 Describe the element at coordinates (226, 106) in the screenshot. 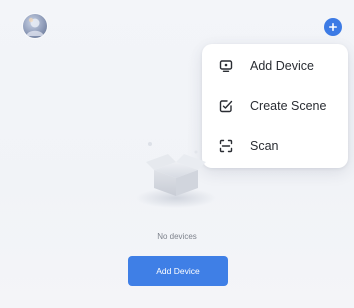

I see `edit-checkbox-icon` at that location.